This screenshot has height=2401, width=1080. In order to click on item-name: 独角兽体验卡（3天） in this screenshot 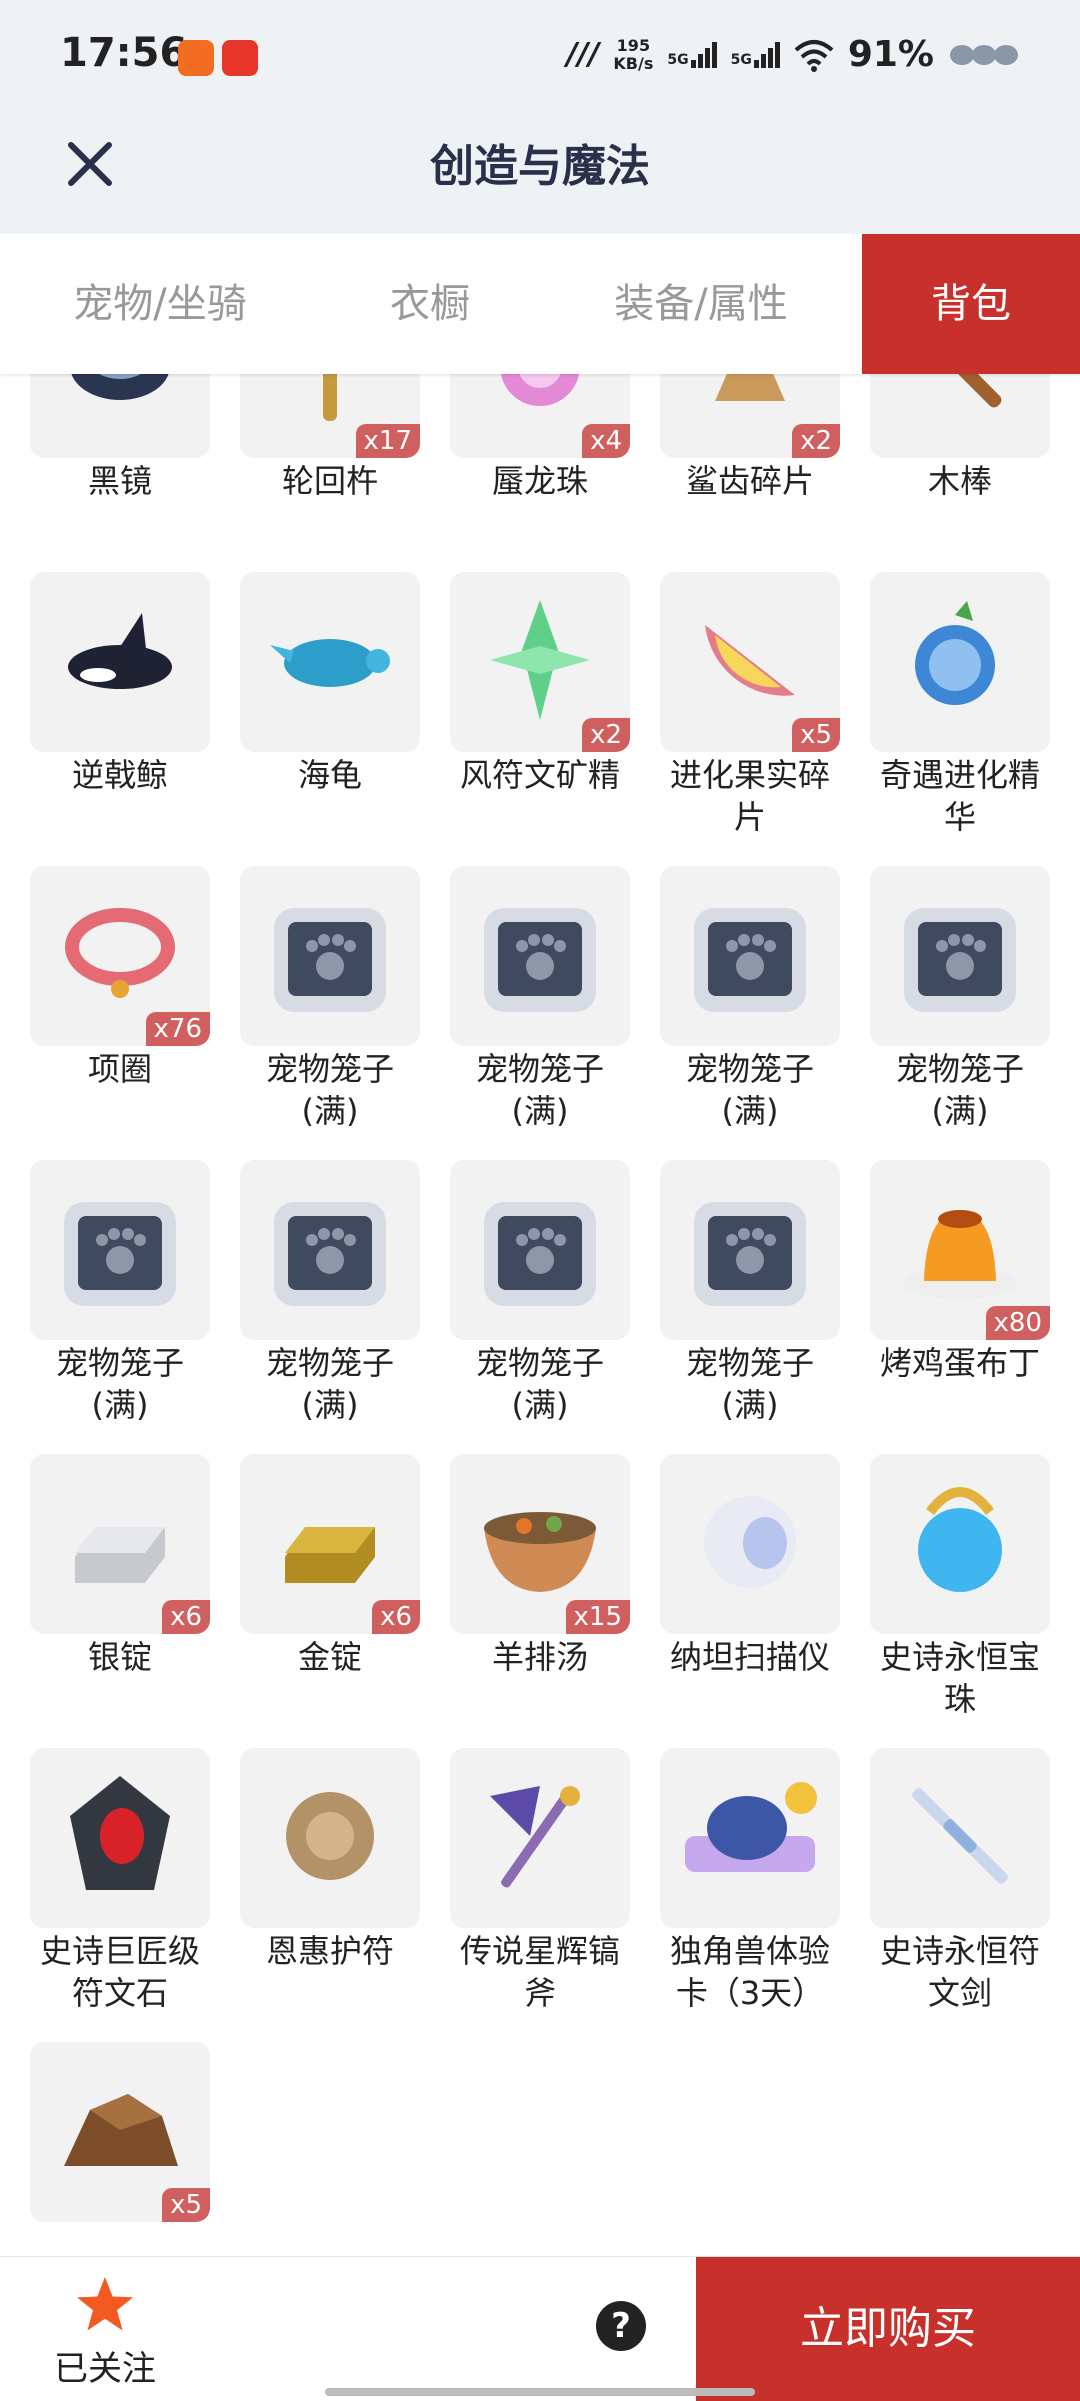, I will do `click(749, 1972)`.